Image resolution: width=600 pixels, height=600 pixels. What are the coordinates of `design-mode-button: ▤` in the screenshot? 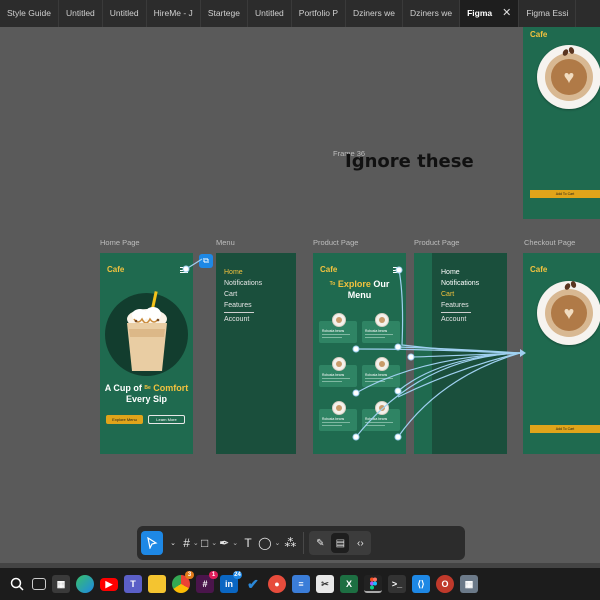 It's located at (340, 543).